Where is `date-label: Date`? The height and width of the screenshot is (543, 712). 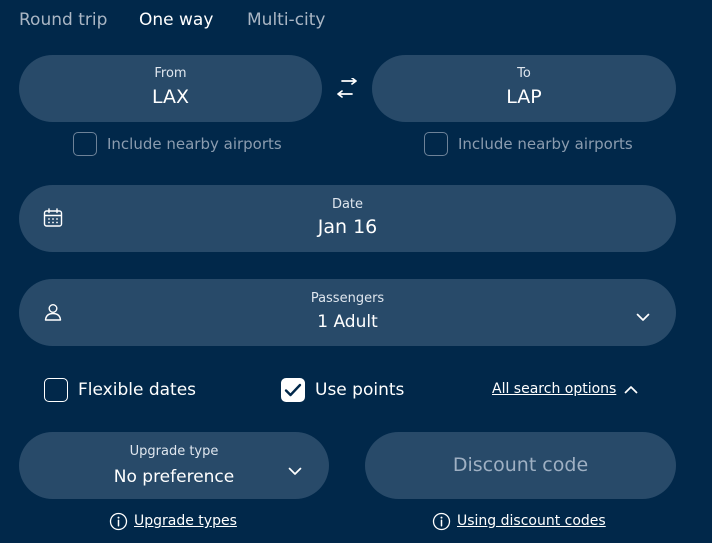
date-label: Date is located at coordinates (347, 204).